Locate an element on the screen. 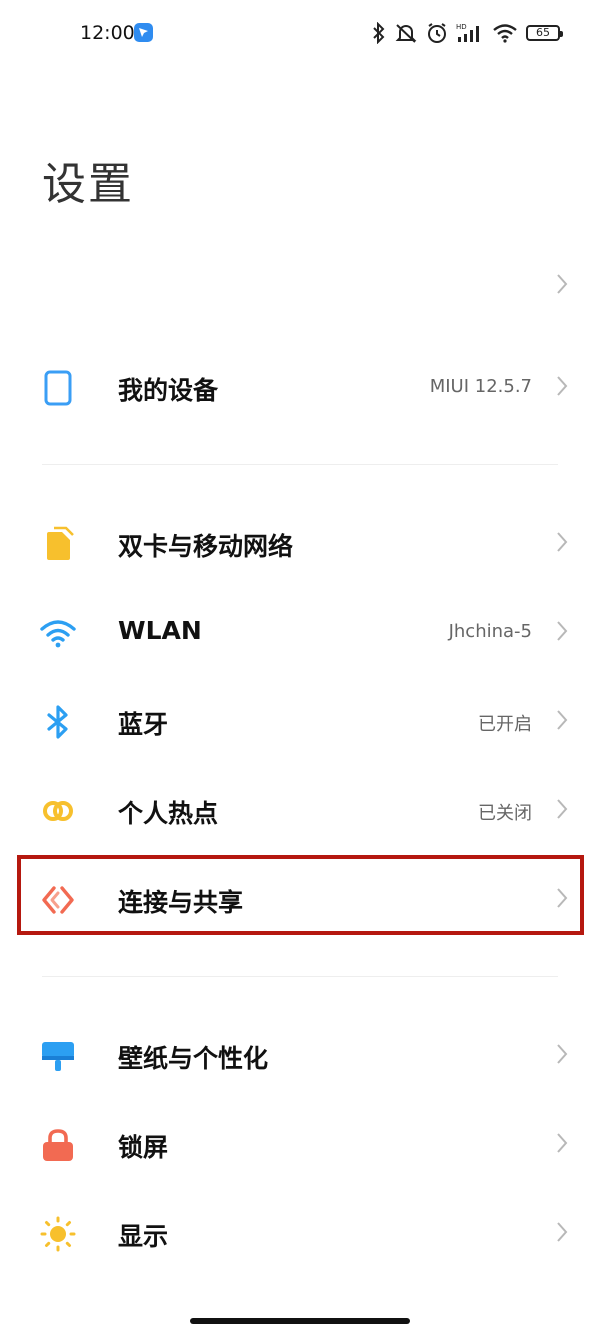 The width and height of the screenshot is (600, 1333). account-row is located at coordinates (300, 285).